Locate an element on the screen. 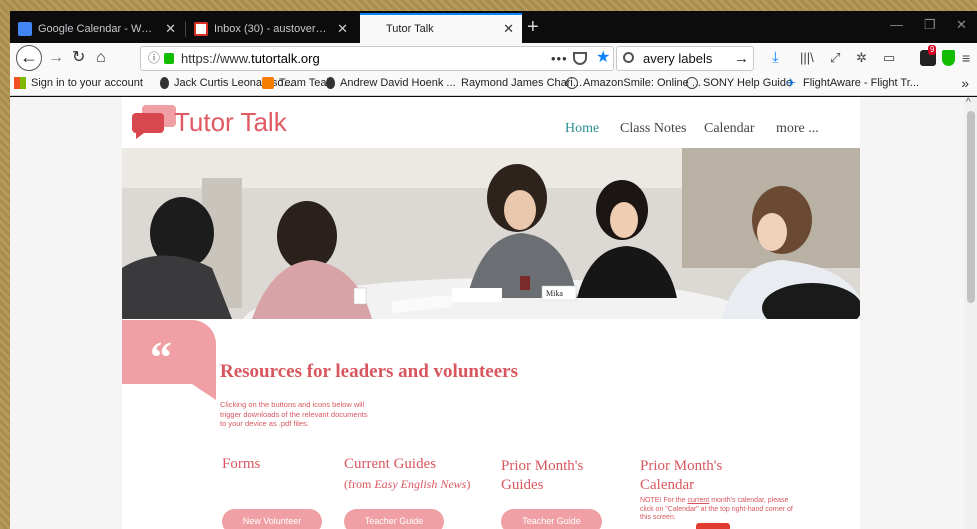  bookmark-label: Team Teal is located at coordinates (304, 83).